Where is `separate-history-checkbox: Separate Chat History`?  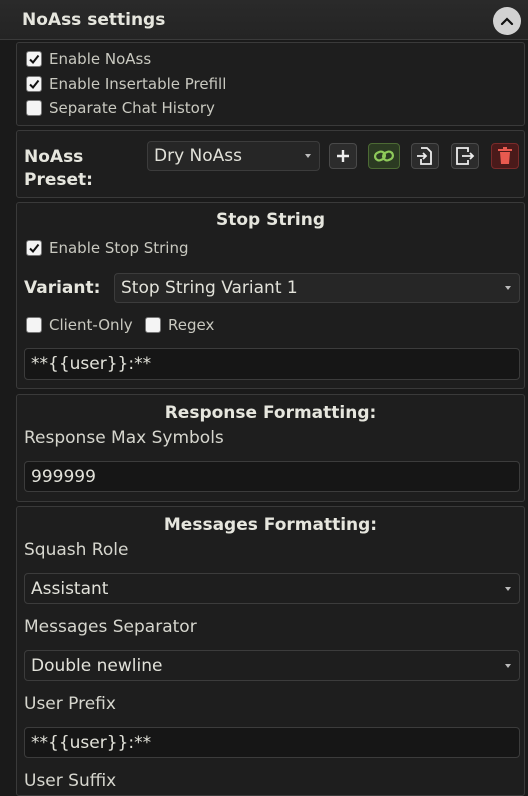
separate-history-checkbox: Separate Chat History is located at coordinates (120, 108).